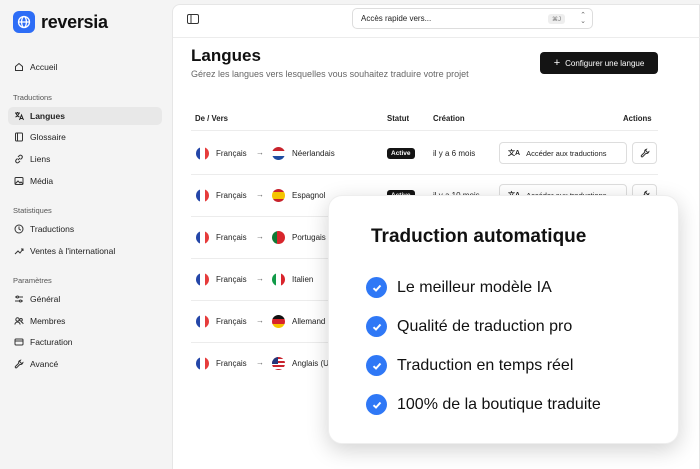 This screenshot has height=469, width=700. I want to click on feature-item: Le meilleur modèle IA, so click(459, 287).